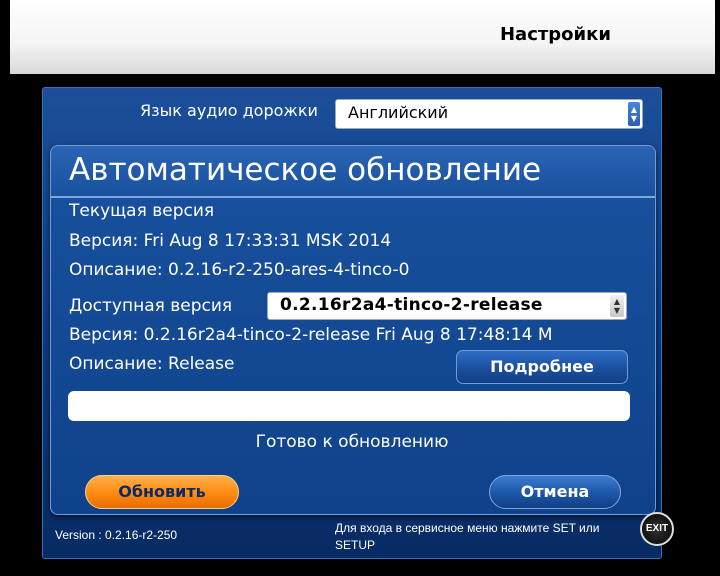  I want to click on available-version-value: 0.2.16r2a4-tinco-2-release, so click(411, 305).